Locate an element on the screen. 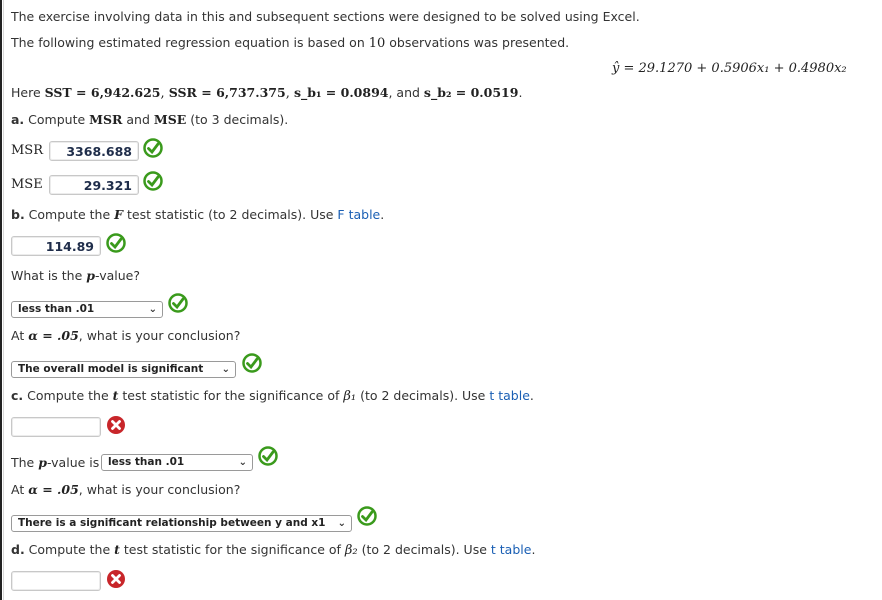 The width and height of the screenshot is (882, 600). beta-1-symbol: β₁ is located at coordinates (350, 396).